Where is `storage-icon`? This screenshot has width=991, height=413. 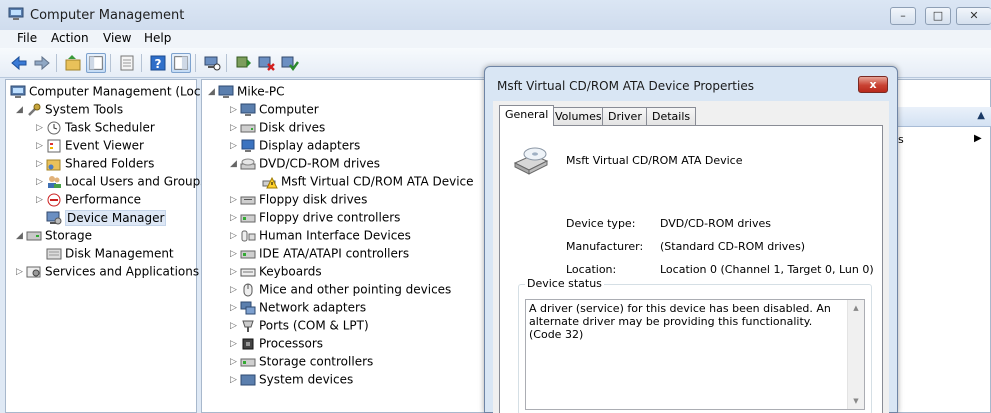
storage-icon is located at coordinates (34, 235).